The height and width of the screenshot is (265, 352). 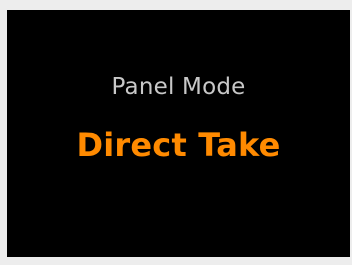 I want to click on panel-mode-value: Direct Take, so click(x=178, y=145).